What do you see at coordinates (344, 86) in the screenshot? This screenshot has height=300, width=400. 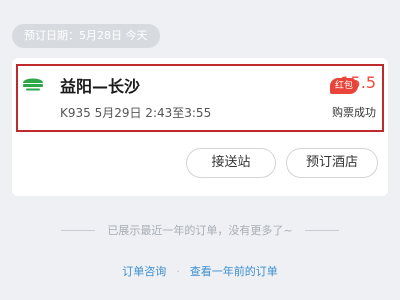 I see `red-packet-badge: 红包` at bounding box center [344, 86].